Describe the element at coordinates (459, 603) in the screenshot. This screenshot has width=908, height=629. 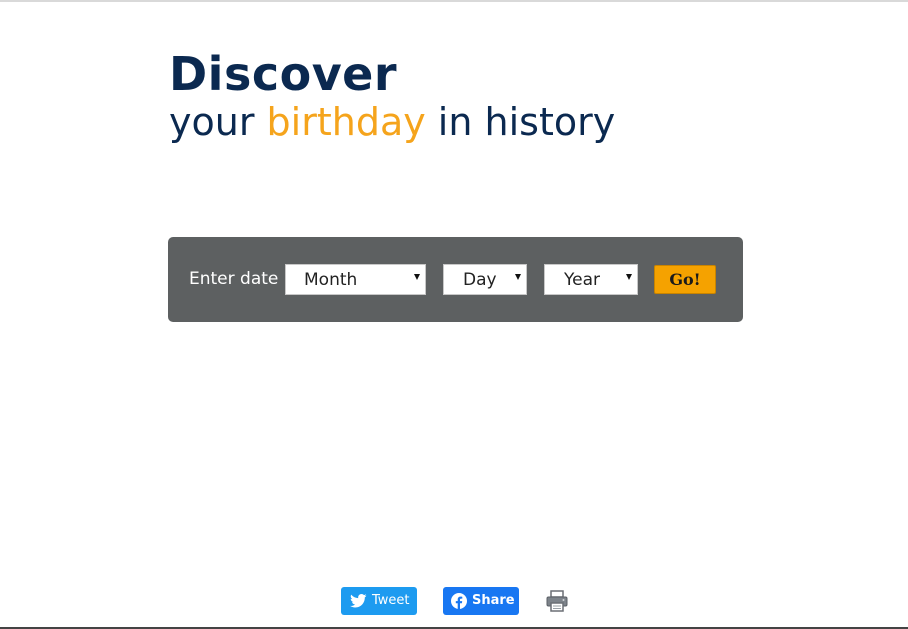
I see `facebook-icon` at that location.